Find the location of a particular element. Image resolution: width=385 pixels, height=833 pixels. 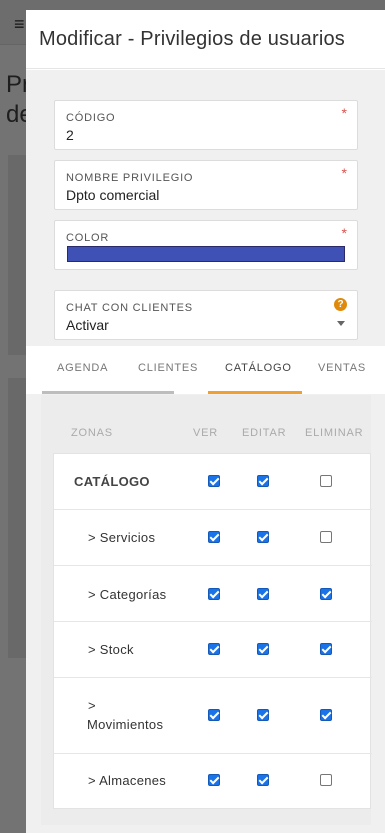

table-row: > Servicios is located at coordinates (213, 538).